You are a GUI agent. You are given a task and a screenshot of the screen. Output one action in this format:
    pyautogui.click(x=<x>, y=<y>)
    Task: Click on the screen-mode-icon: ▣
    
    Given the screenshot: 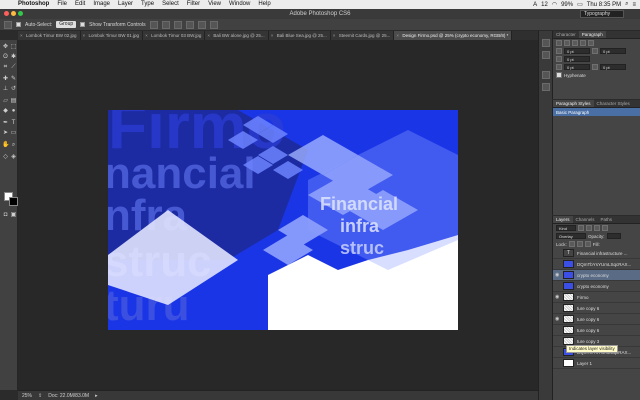 What is the action you would take?
    pyautogui.click(x=13, y=215)
    